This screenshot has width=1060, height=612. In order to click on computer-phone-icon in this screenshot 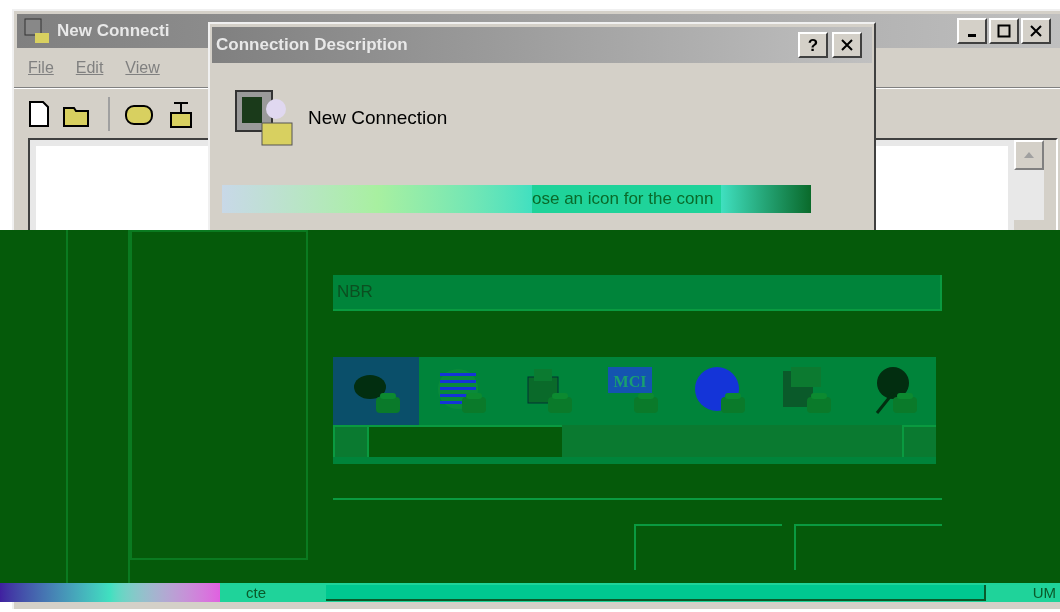, I will do `click(264, 118)`.